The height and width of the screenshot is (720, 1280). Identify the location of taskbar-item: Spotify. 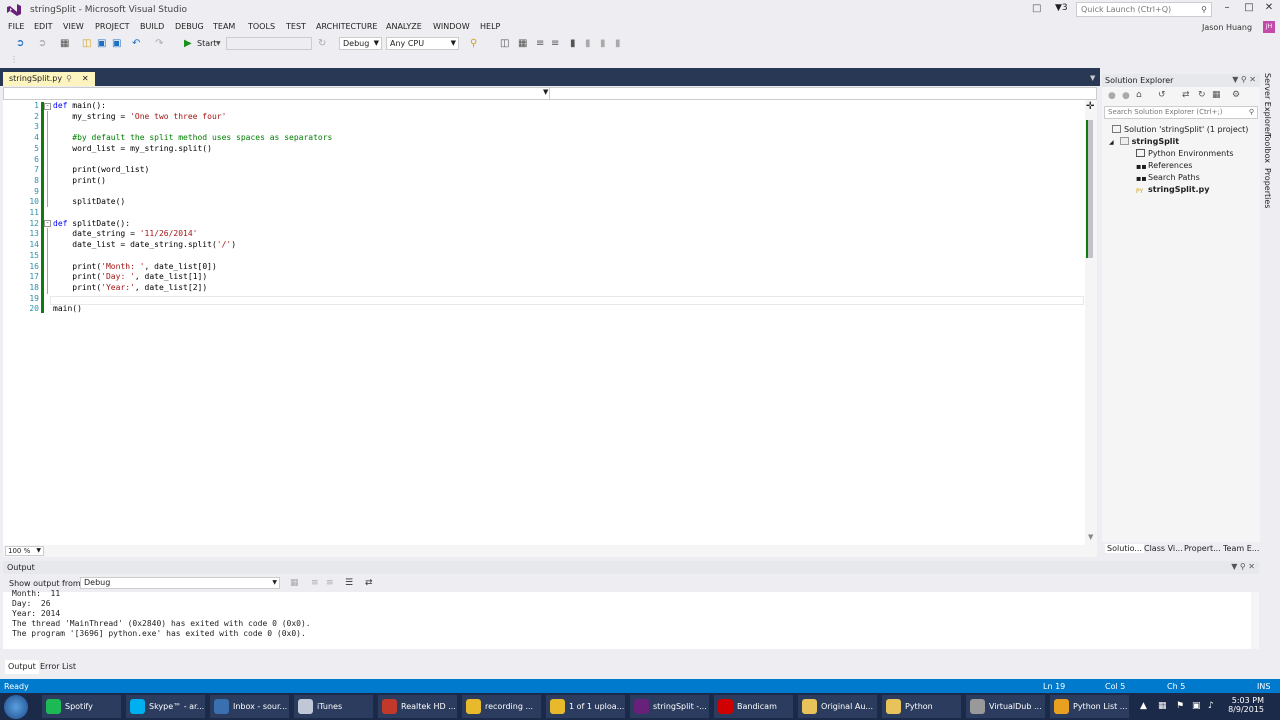
(81, 706).